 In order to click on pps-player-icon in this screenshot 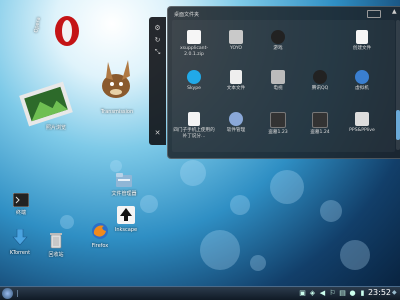, I will do `click(362, 119)`.